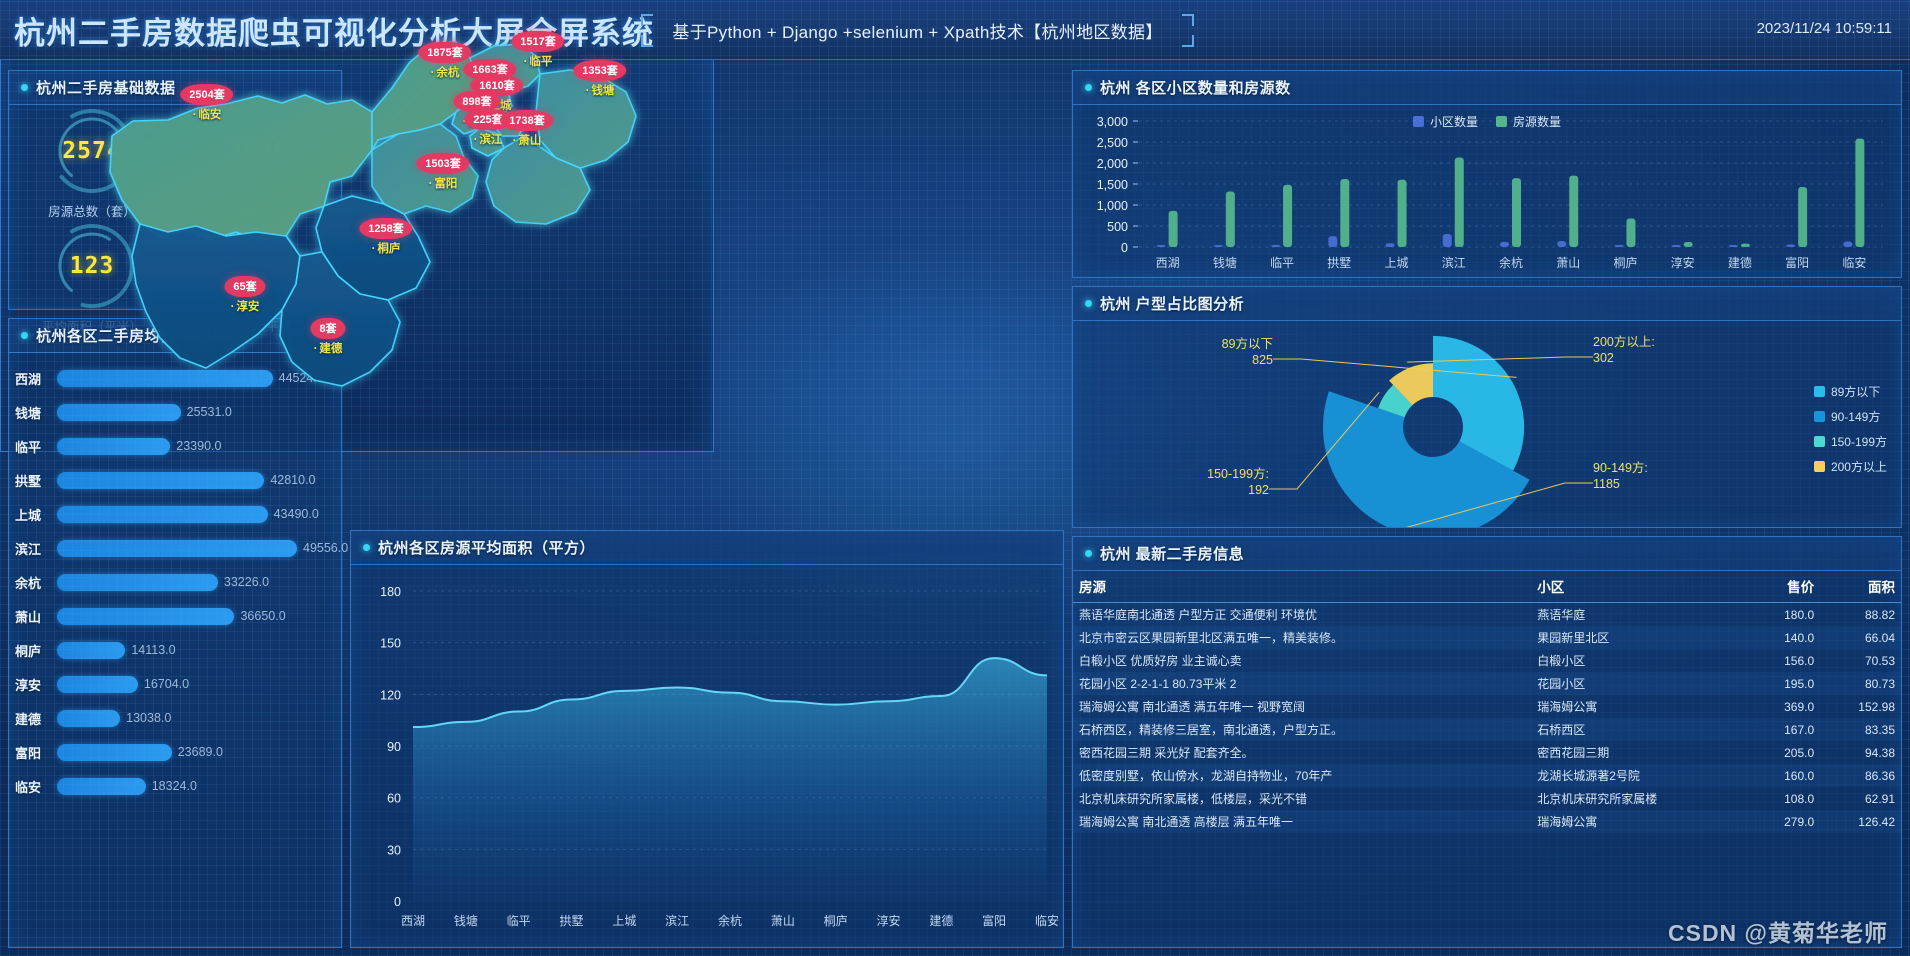  I want to click on area-x-tick: 富阳, so click(994, 920).